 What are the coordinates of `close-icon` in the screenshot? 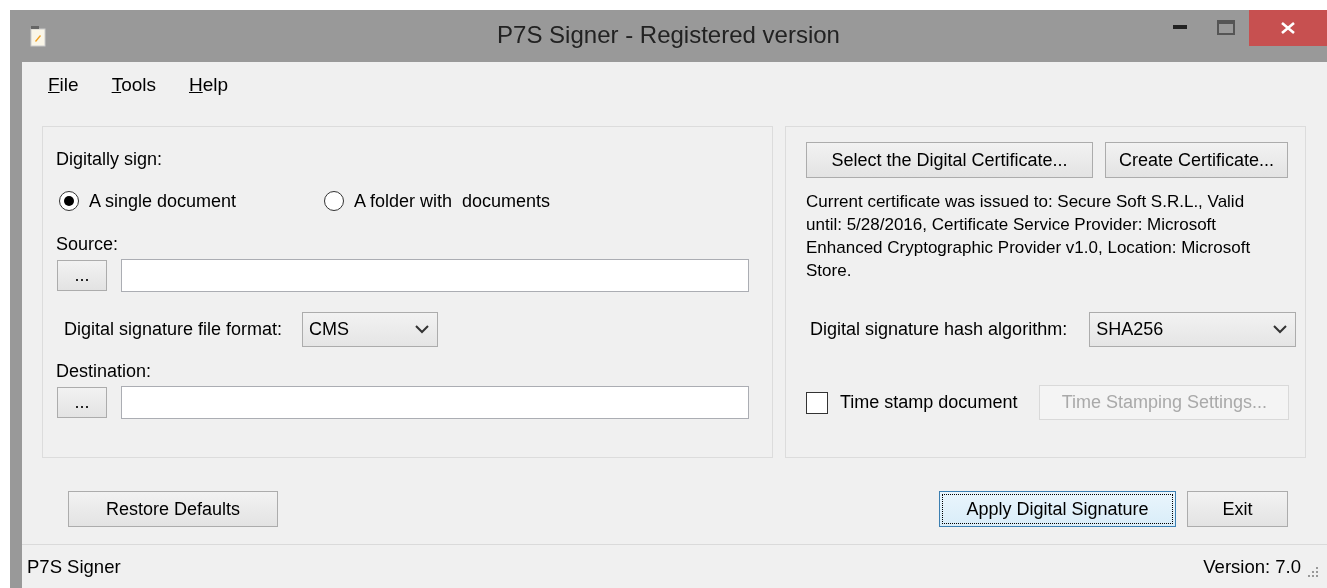 It's located at (1288, 28).